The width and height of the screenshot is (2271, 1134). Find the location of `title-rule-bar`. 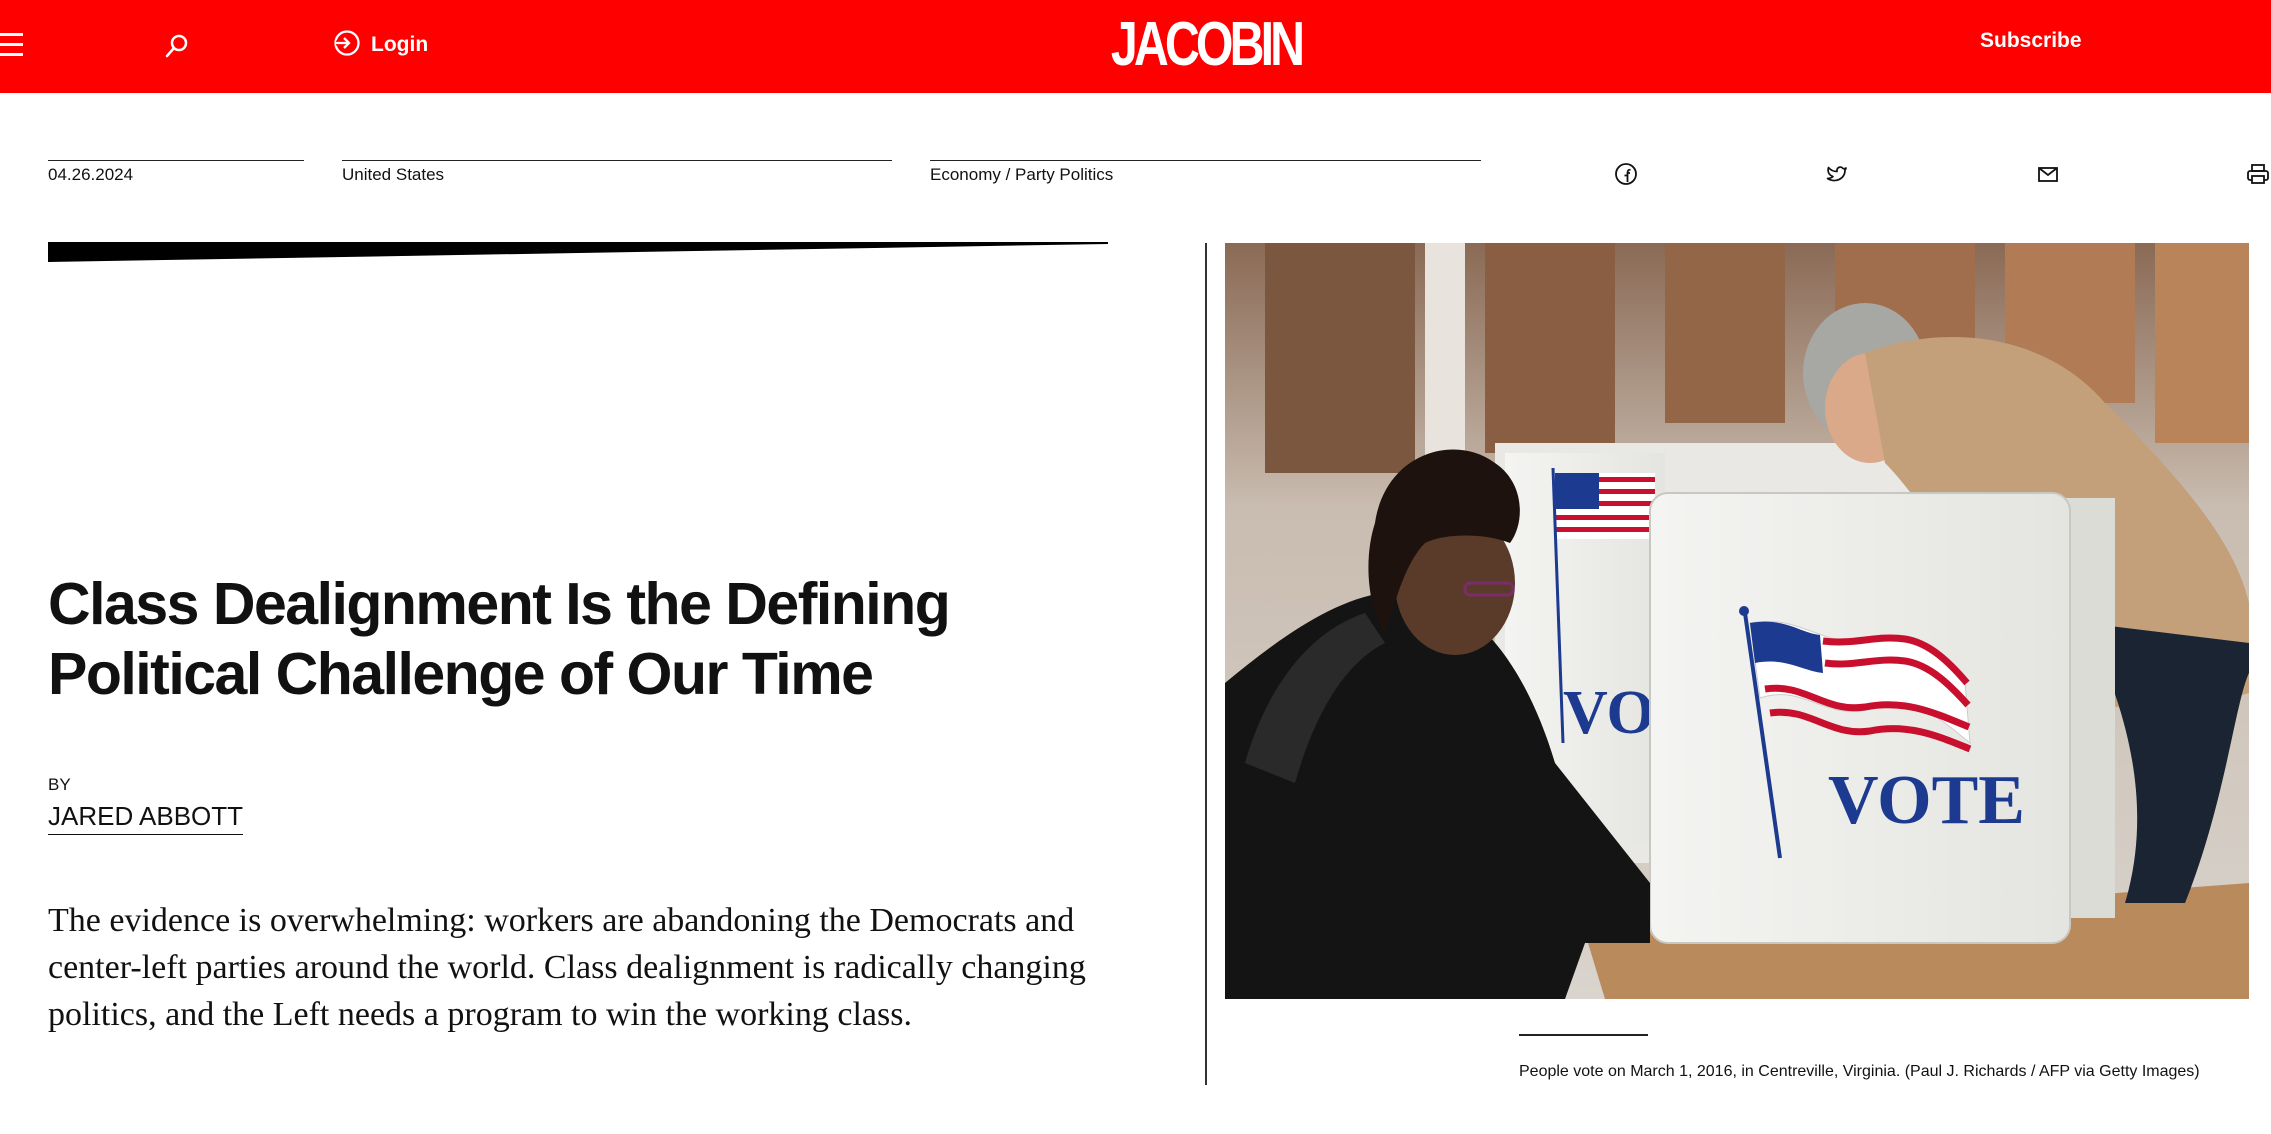

title-rule-bar is located at coordinates (578, 253).